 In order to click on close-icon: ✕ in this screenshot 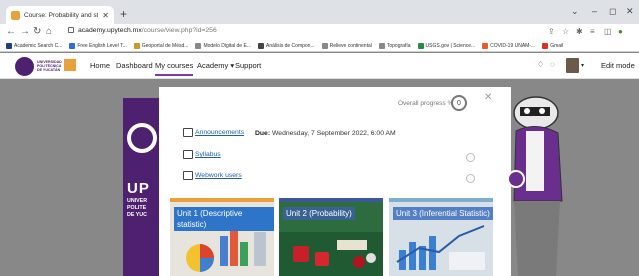, I will do `click(488, 97)`.